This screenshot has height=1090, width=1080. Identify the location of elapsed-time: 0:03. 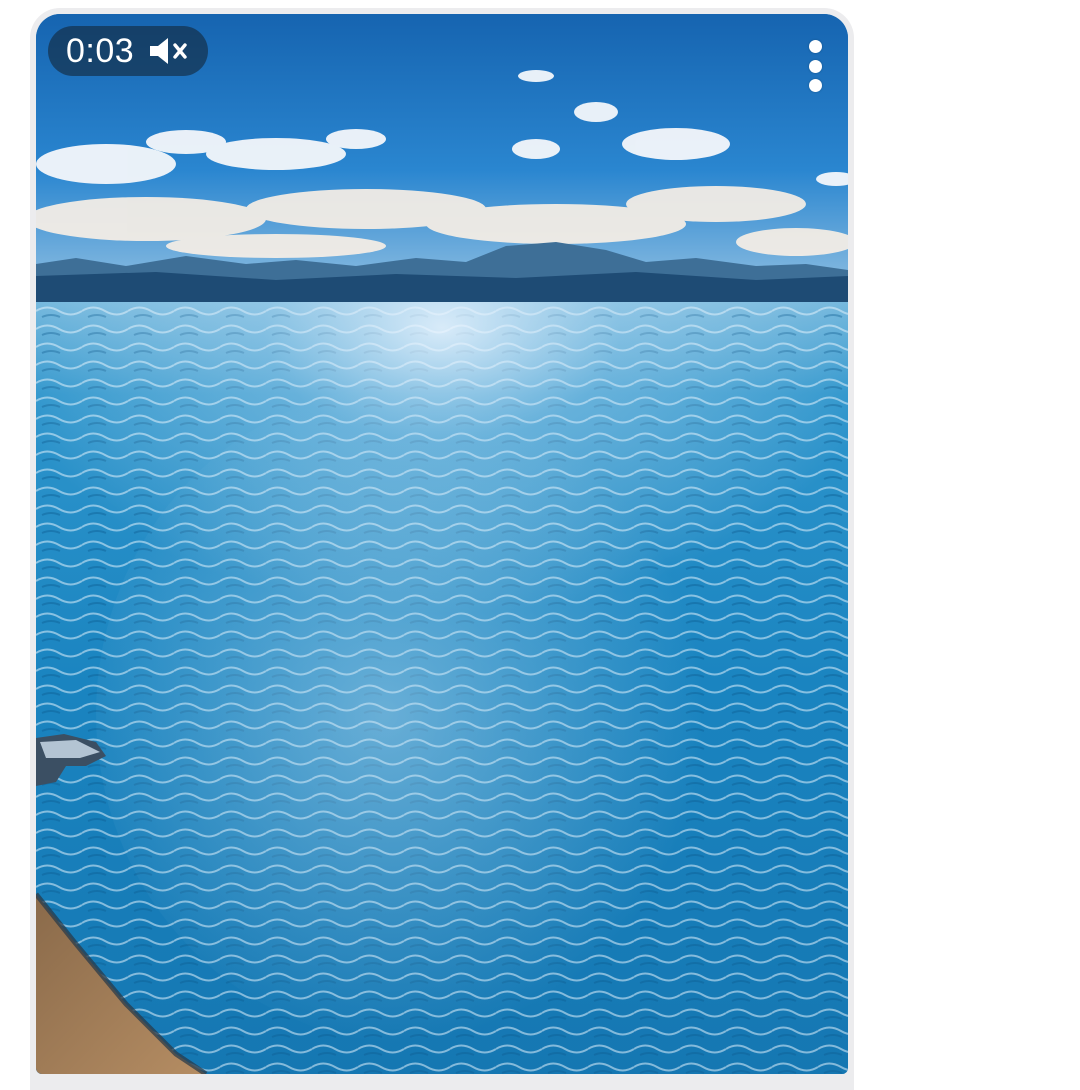
(100, 51).